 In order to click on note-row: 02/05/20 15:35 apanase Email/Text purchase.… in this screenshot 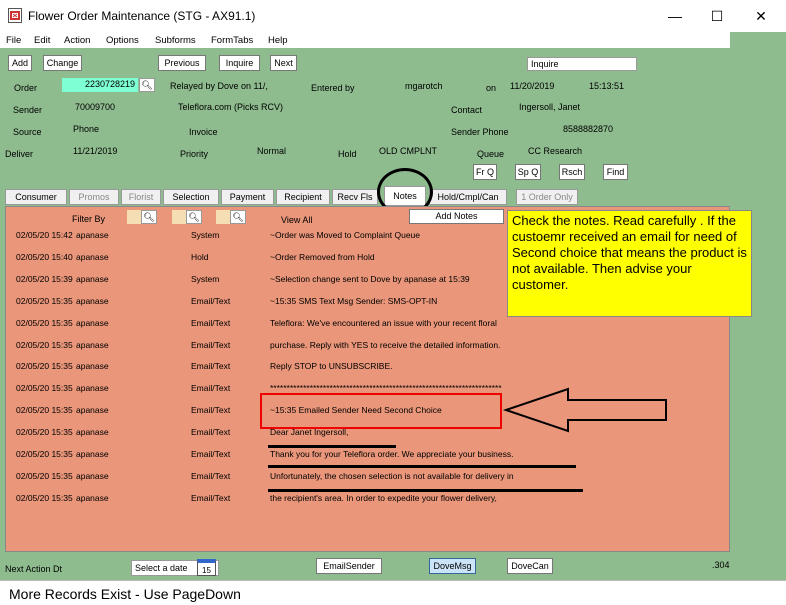, I will do `click(296, 347)`.